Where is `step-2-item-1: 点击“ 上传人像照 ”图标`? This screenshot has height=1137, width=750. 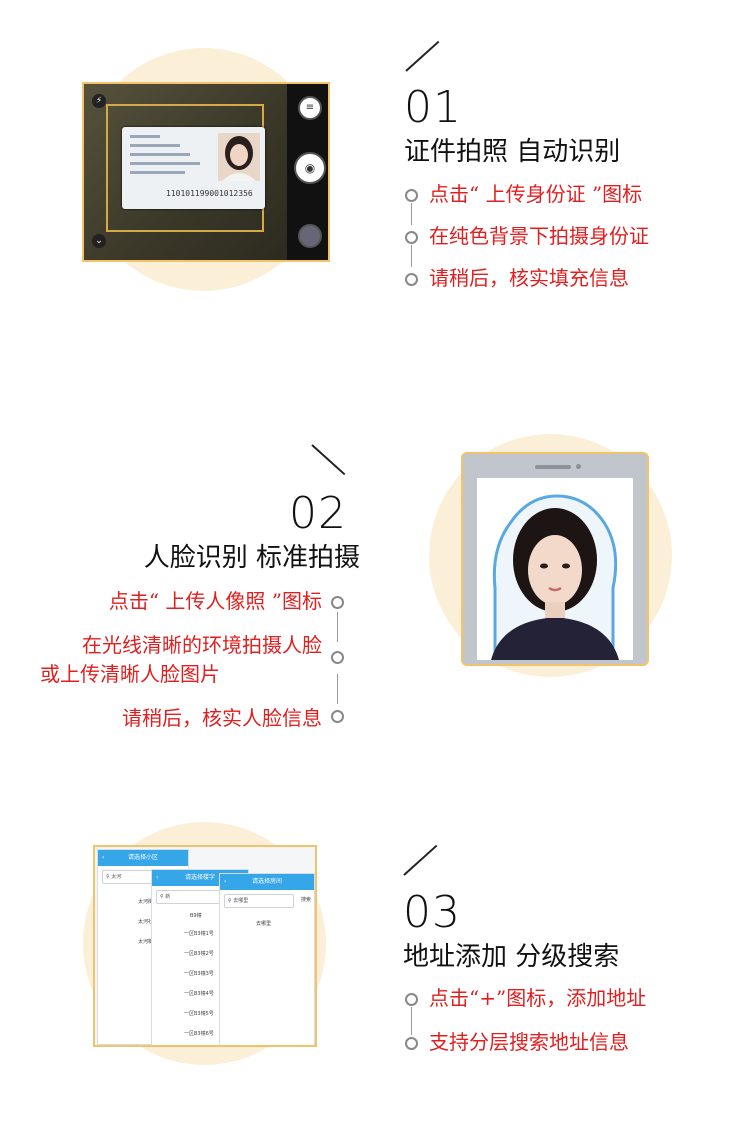 step-2-item-1: 点击“ 上传人像照 ”图标 is located at coordinates (215, 601).